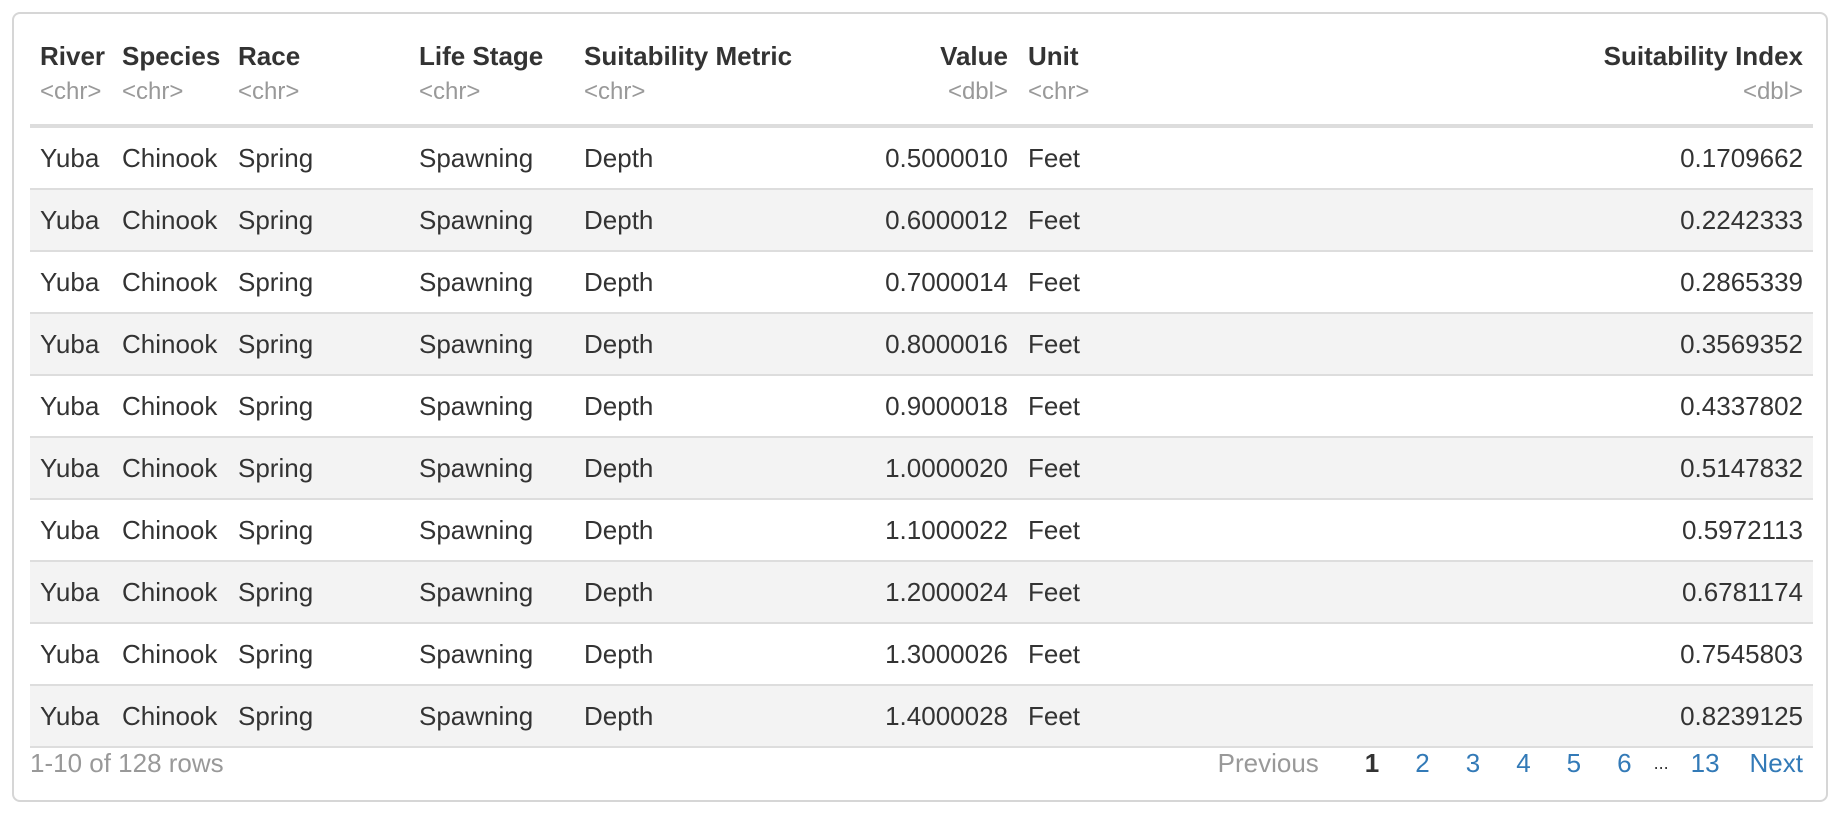 The image size is (1842, 816). What do you see at coordinates (318, 76) in the screenshot?
I see `column-header-race: Race <chr>` at bounding box center [318, 76].